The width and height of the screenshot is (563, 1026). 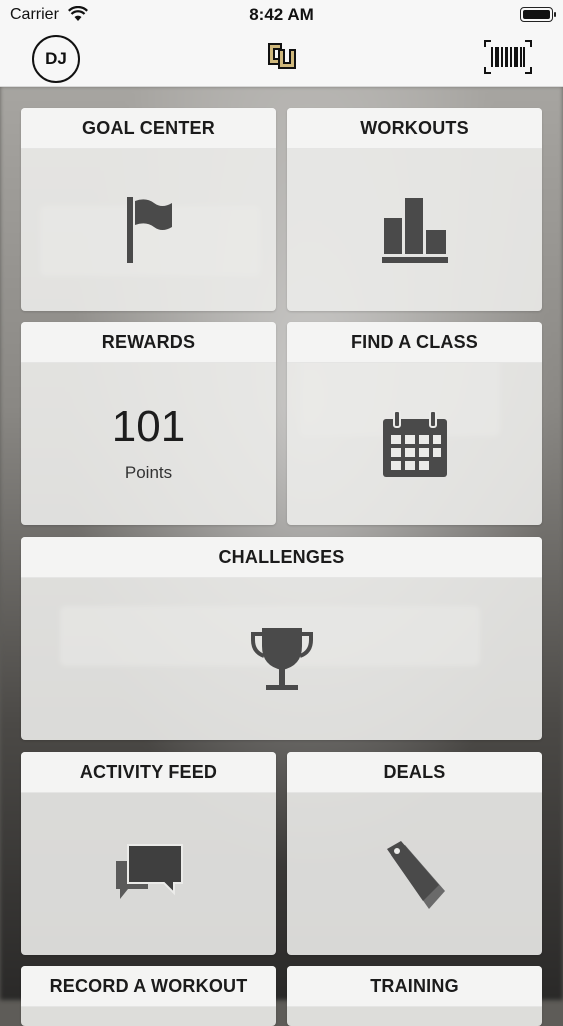 What do you see at coordinates (414, 443) in the screenshot?
I see `calendar-icon` at bounding box center [414, 443].